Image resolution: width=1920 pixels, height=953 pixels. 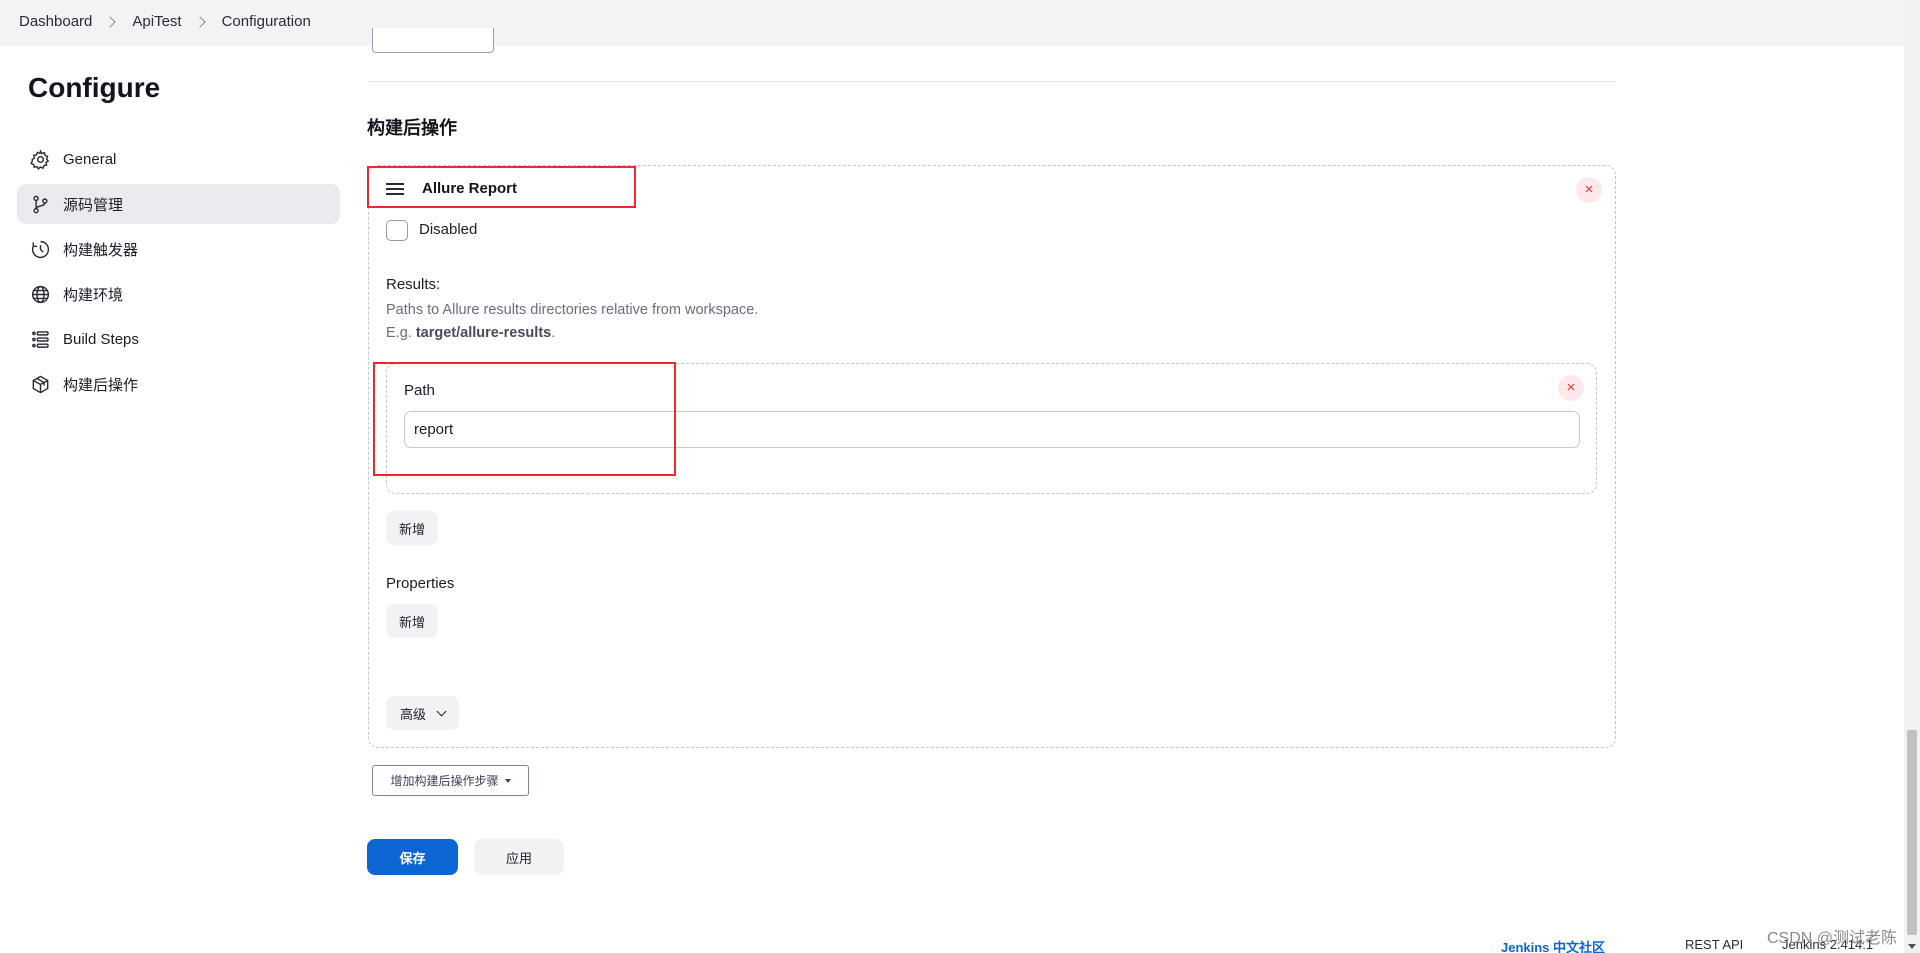 I want to click on sidebar-item-label: General, so click(x=90, y=159).